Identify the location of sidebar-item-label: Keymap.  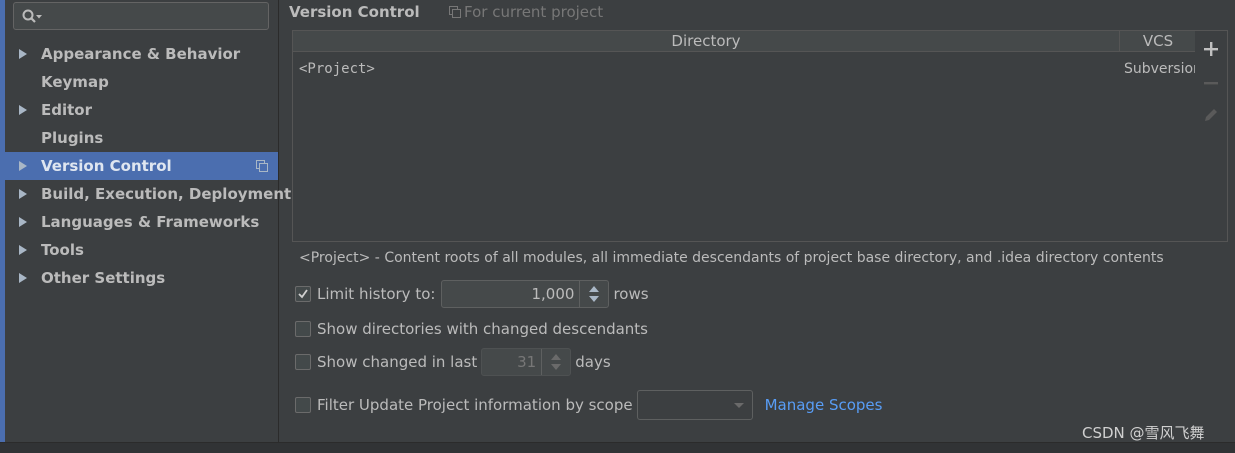
(75, 82).